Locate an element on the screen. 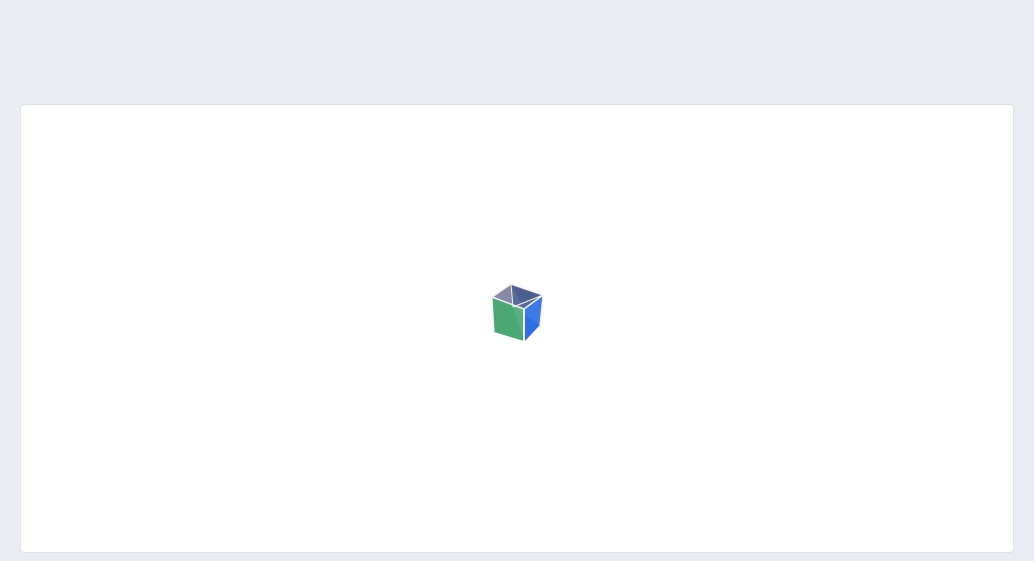  loading-cube-icon is located at coordinates (517, 314).